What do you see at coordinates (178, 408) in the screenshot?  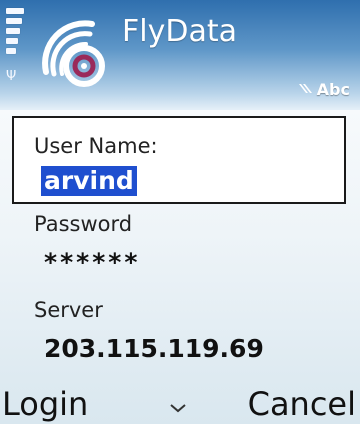 I see `chevron-down-icon` at bounding box center [178, 408].